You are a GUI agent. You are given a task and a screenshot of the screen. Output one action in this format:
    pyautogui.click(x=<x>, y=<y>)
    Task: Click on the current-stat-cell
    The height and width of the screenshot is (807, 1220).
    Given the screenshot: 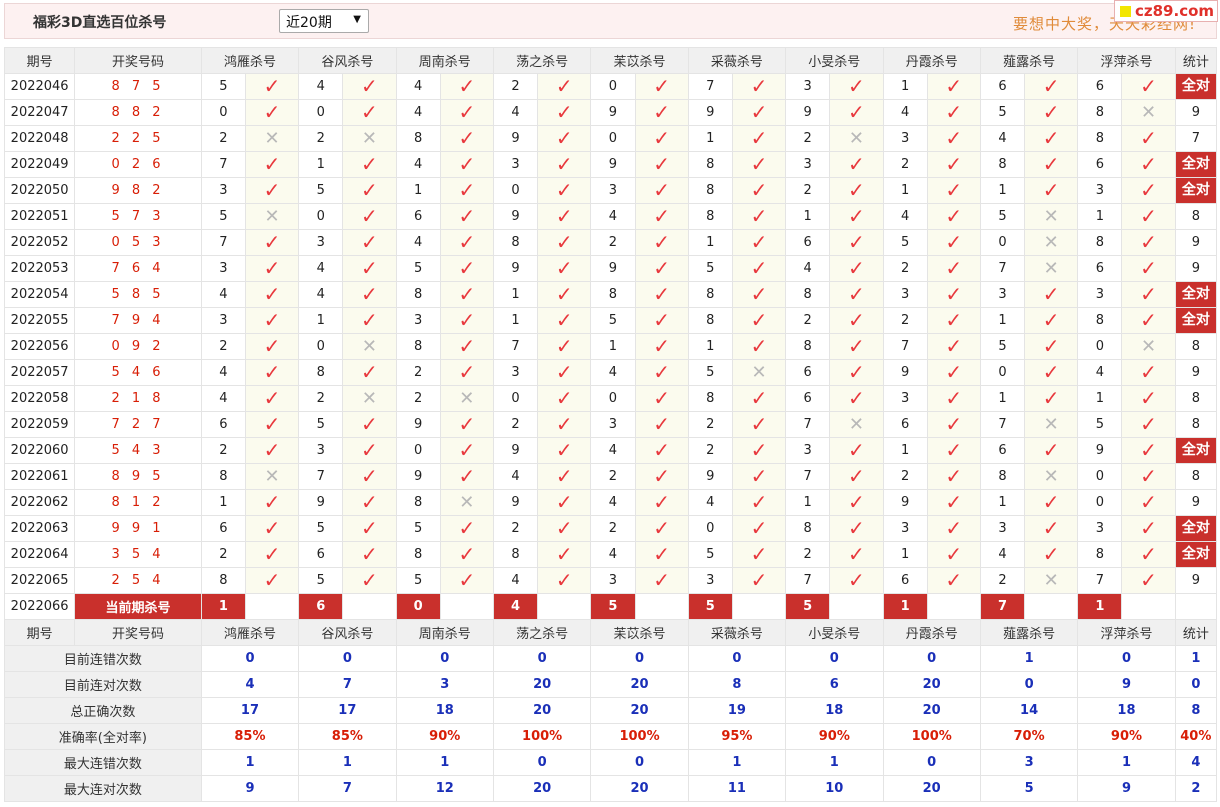 What is the action you would take?
    pyautogui.click(x=1196, y=606)
    